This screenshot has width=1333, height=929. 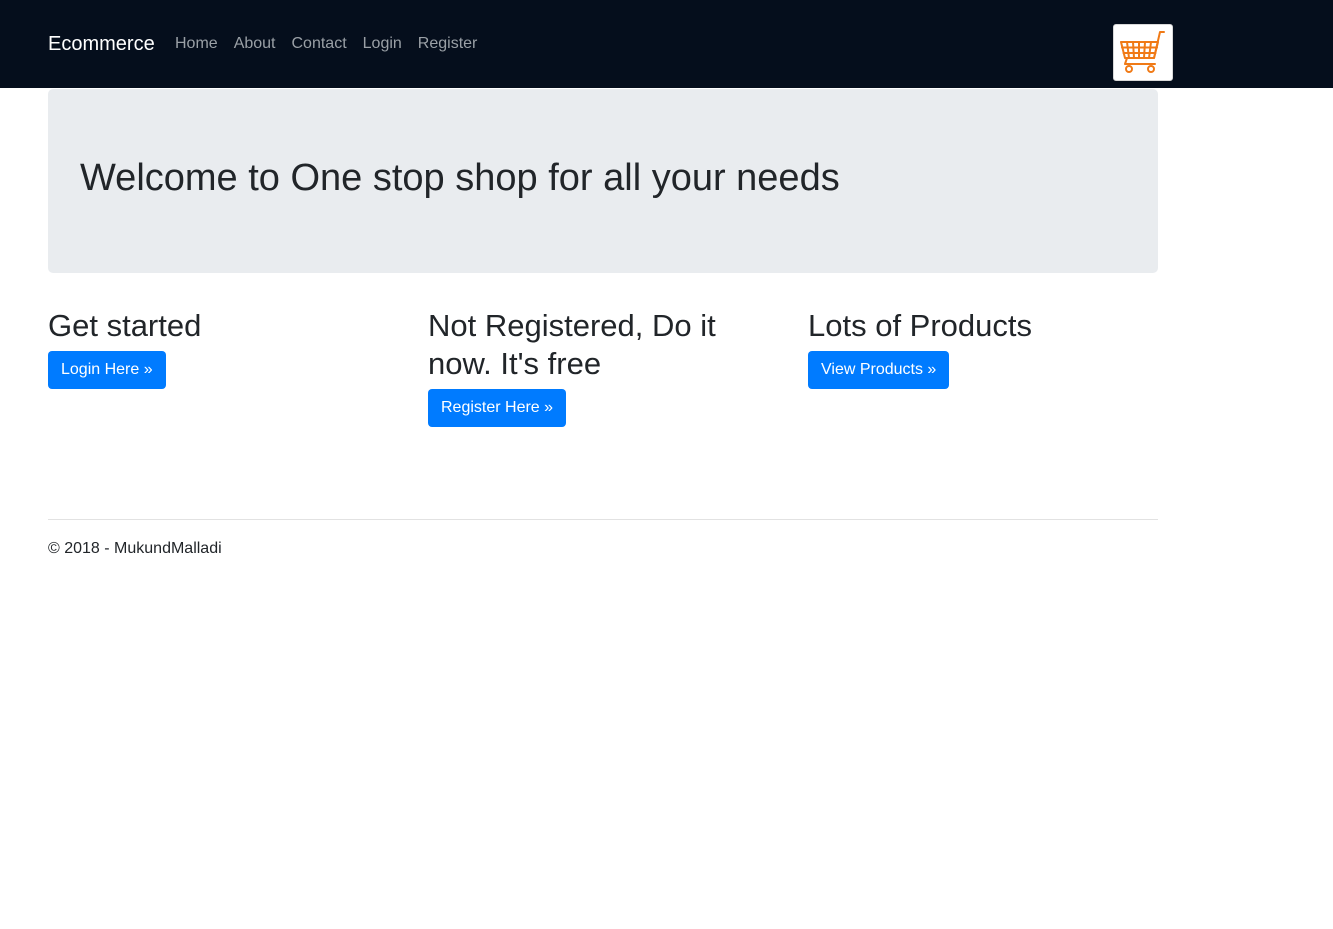 What do you see at coordinates (920, 325) in the screenshot?
I see `products-heading: Lots of Products` at bounding box center [920, 325].